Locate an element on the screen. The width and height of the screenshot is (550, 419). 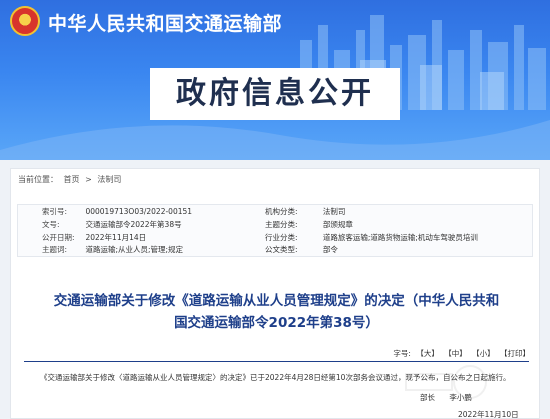
document-title-line: 国交通运输部令2022年第38号） is located at coordinates (276, 323).